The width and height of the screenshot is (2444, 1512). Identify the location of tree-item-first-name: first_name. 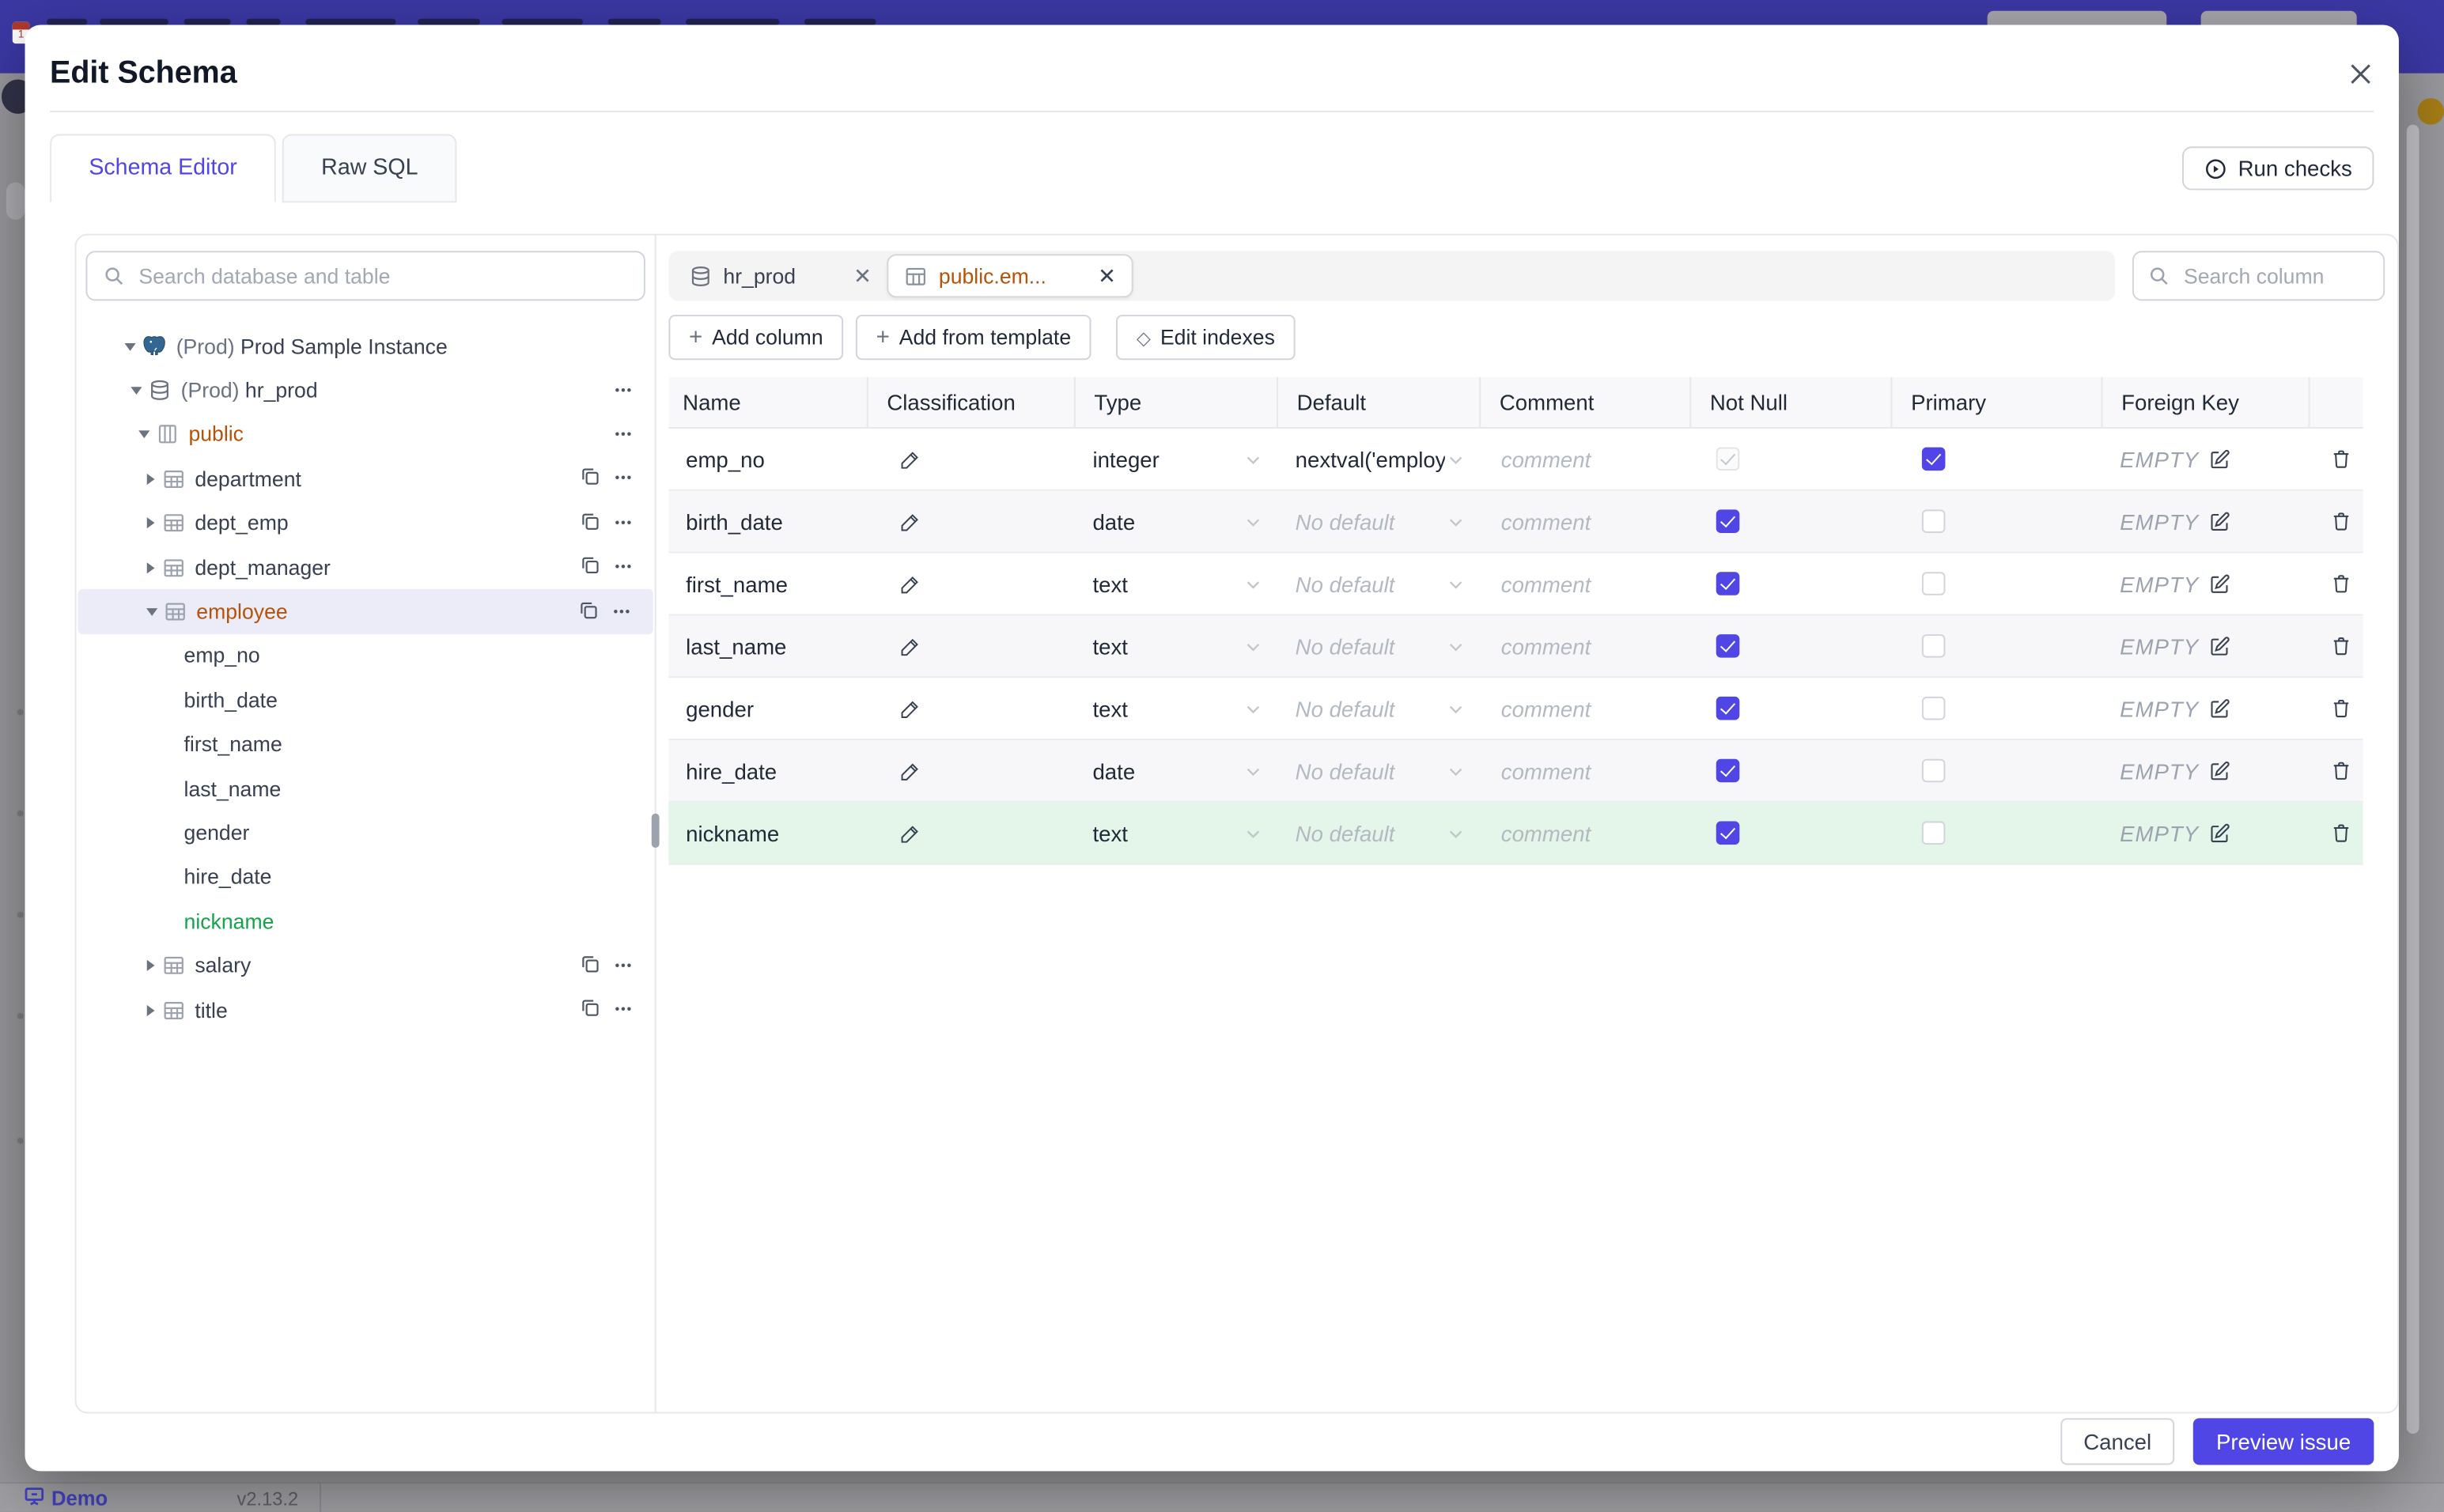
(366, 744).